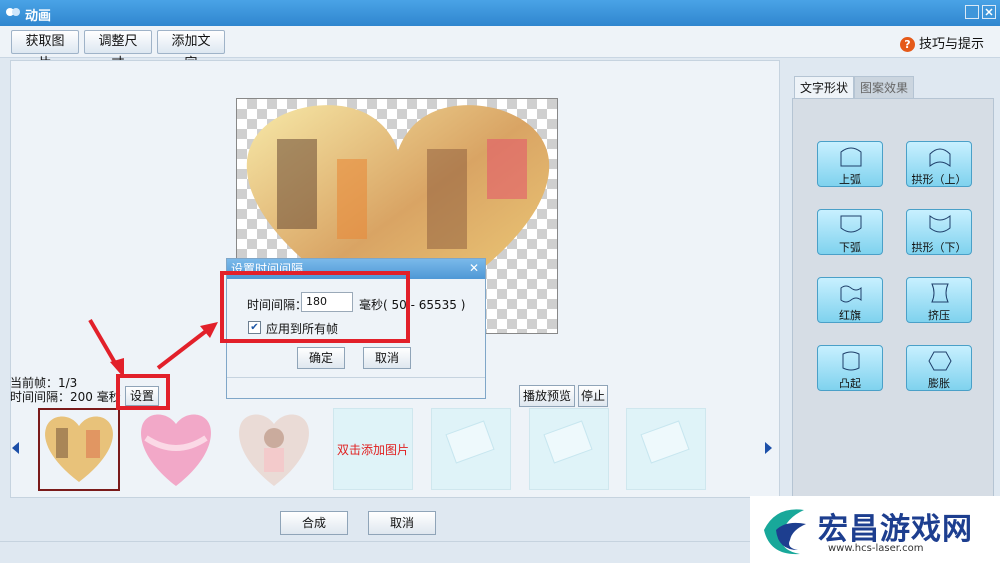  What do you see at coordinates (321, 358) in the screenshot?
I see `dialog-ok-button: 确定` at bounding box center [321, 358].